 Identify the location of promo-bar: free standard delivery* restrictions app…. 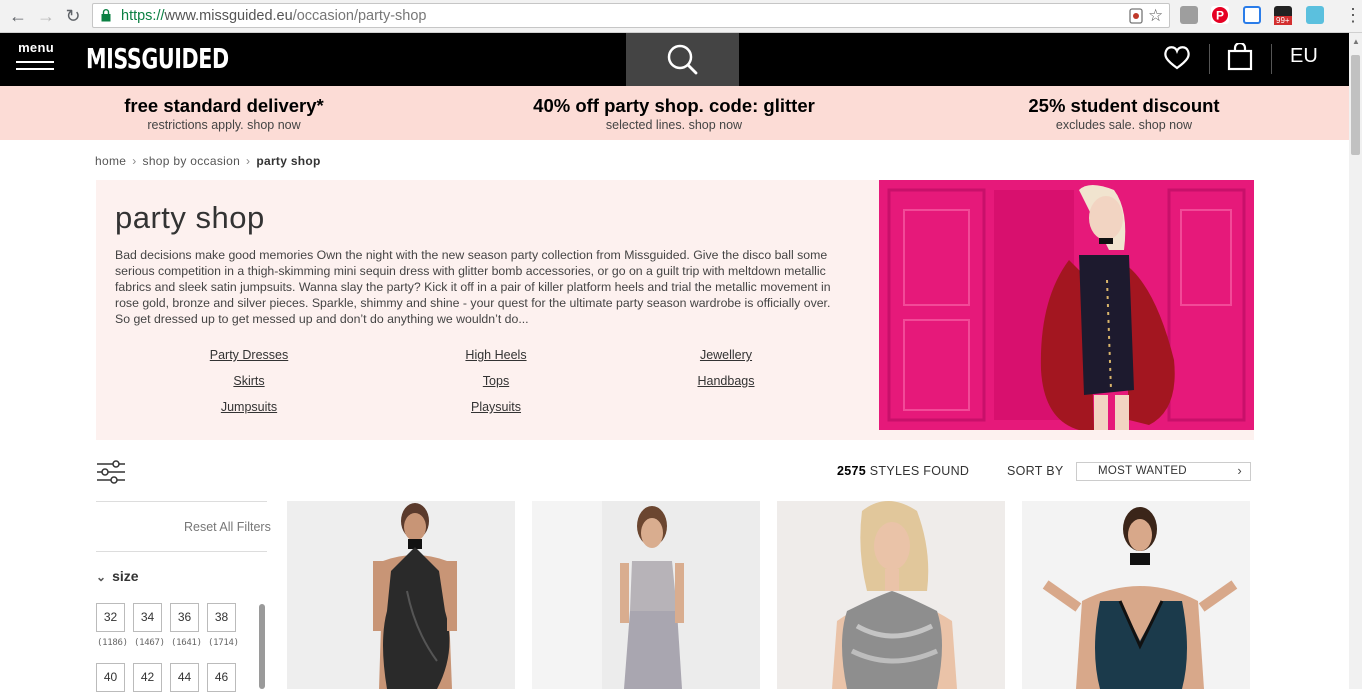
(674, 113).